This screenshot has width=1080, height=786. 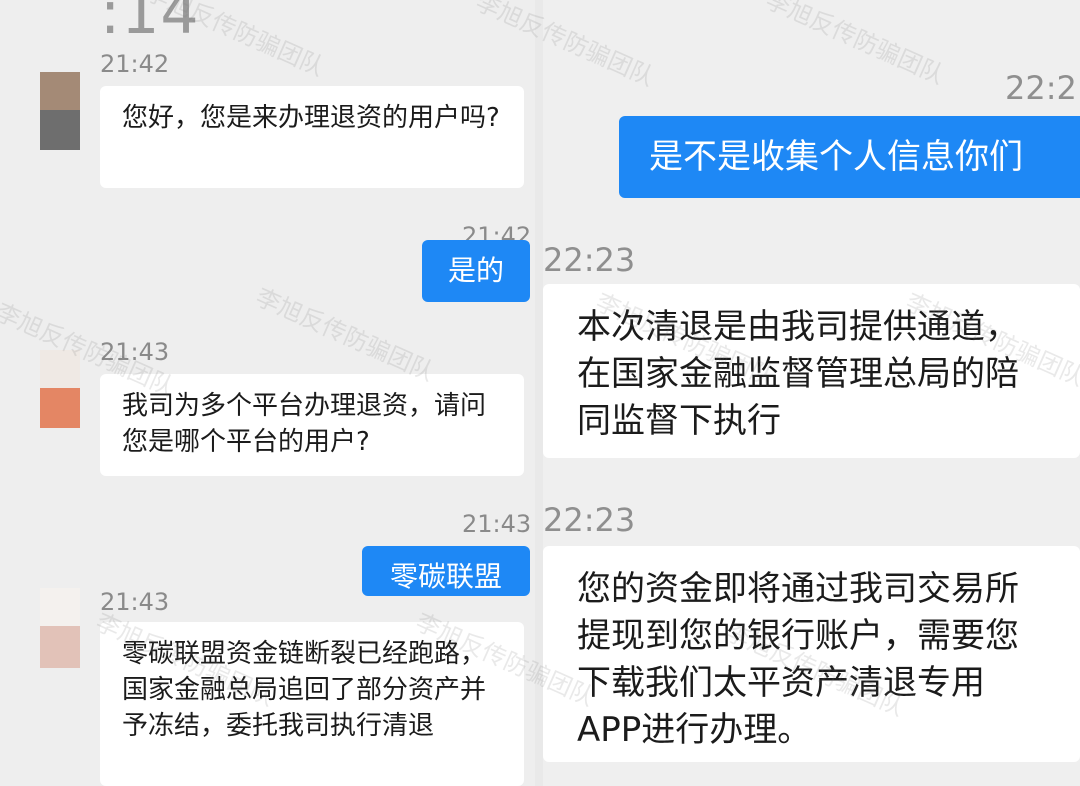 What do you see at coordinates (1041, 88) in the screenshot?
I see `message-timestamp: 22:2` at bounding box center [1041, 88].